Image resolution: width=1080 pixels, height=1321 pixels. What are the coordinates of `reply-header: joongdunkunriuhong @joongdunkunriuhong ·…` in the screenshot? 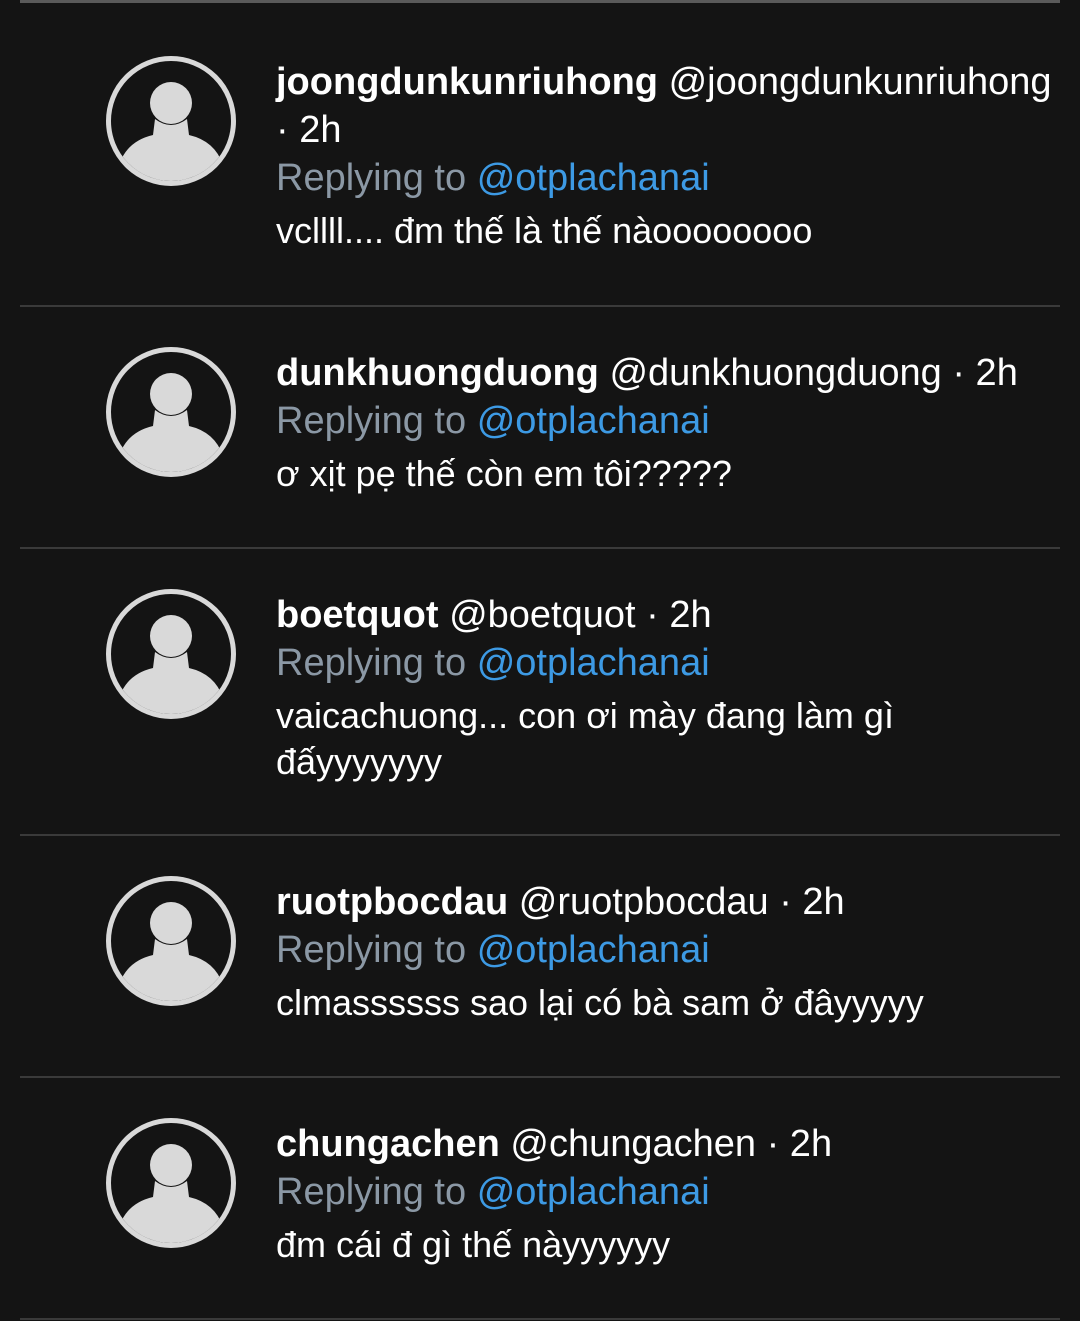 It's located at (668, 106).